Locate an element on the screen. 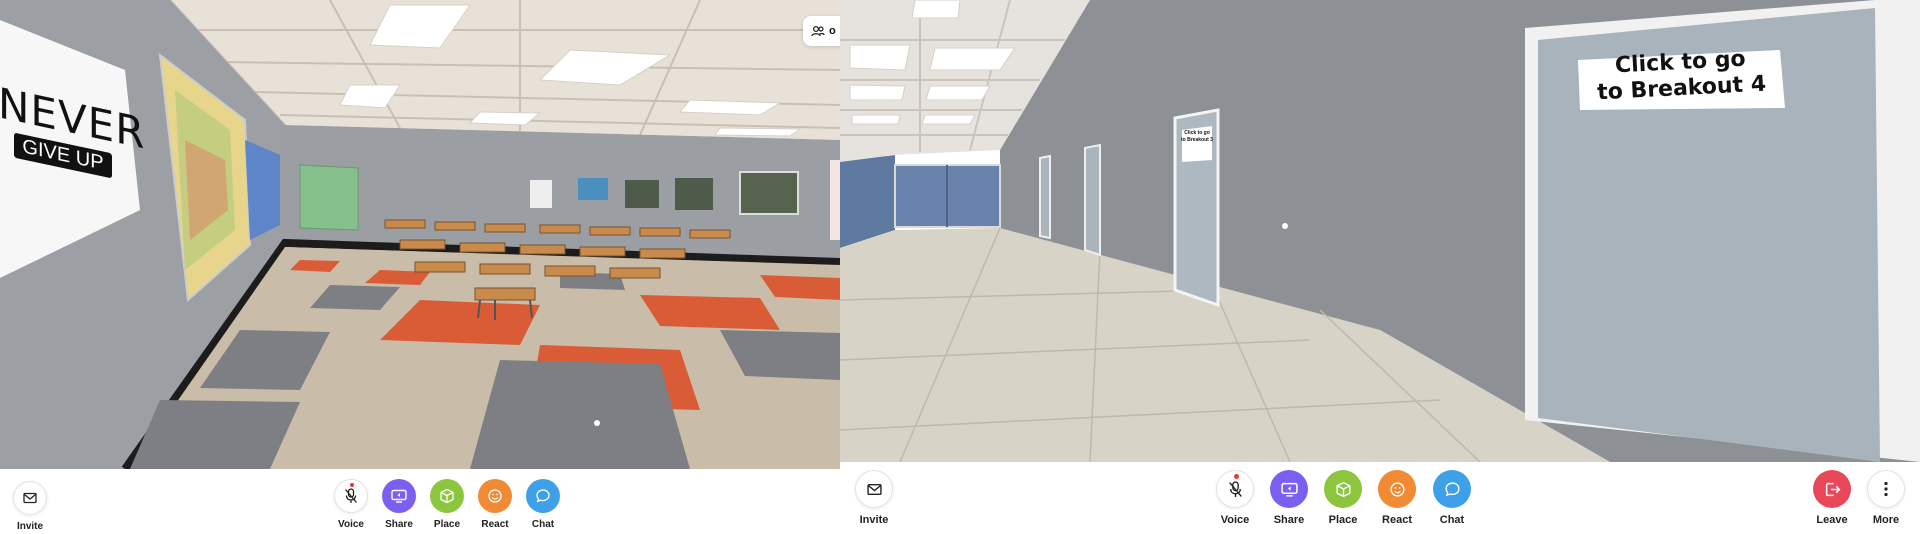 The height and width of the screenshot is (534, 1920). leave-label: Leave is located at coordinates (1832, 520).